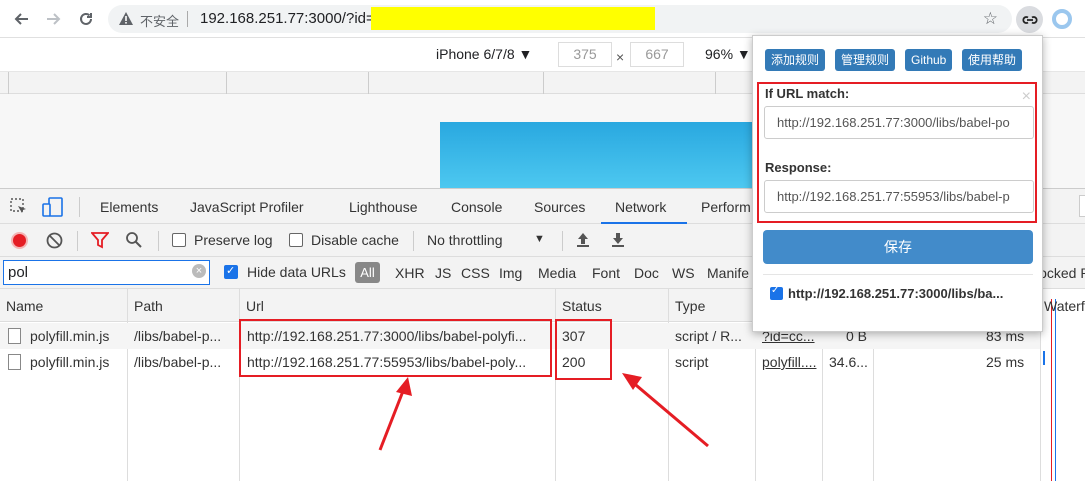  What do you see at coordinates (776, 292) in the screenshot?
I see `rule-enabled-checkbox` at bounding box center [776, 292].